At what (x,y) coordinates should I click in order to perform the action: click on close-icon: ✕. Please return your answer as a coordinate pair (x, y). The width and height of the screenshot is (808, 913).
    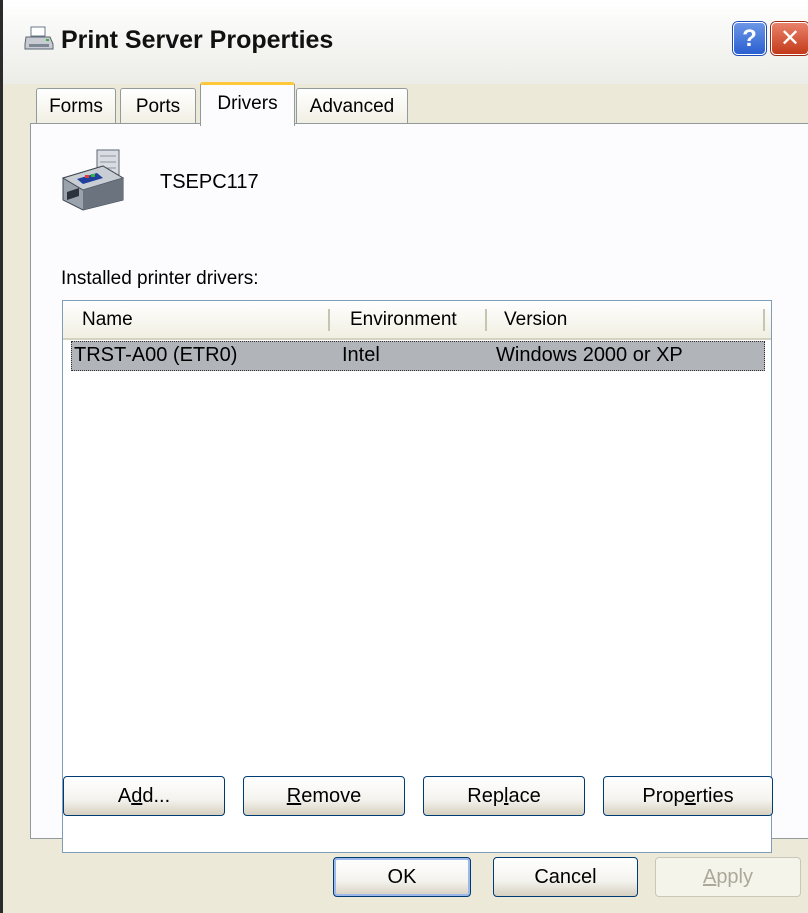
    Looking at the image, I should click on (790, 38).